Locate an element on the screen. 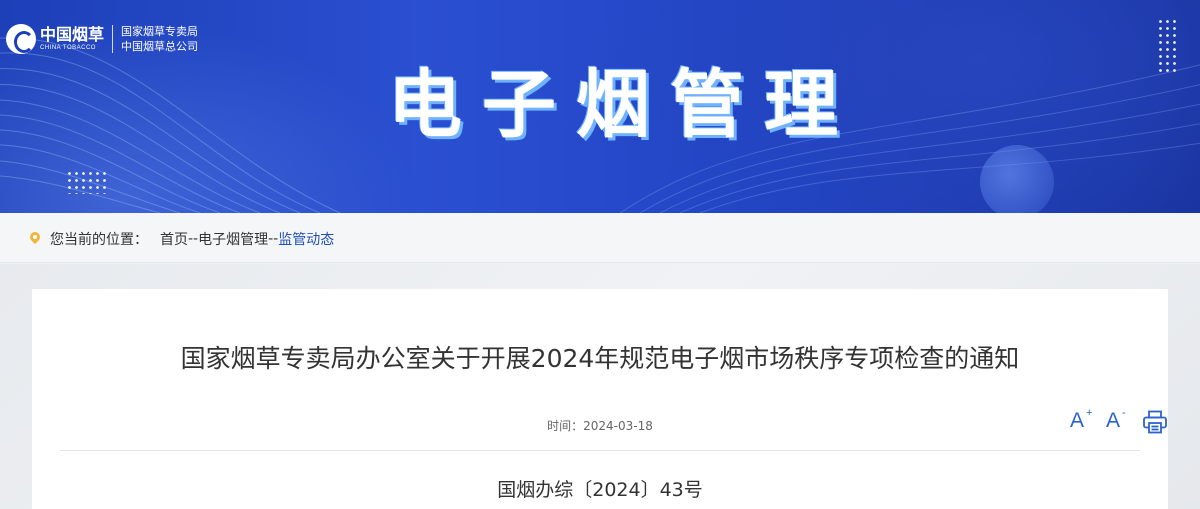 Image resolution: width=1200 pixels, height=509 pixels. article-title: 国家烟草专卖局办公室关于开展2024年规范电子烟市场秩序专项检查的通知 is located at coordinates (600, 358).